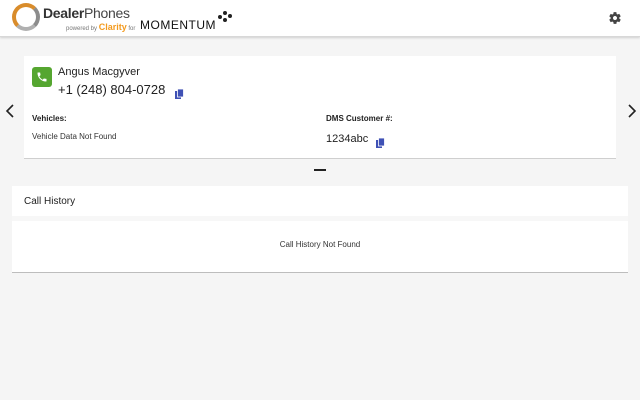 The height and width of the screenshot is (400, 640). I want to click on gear-icon, so click(615, 18).